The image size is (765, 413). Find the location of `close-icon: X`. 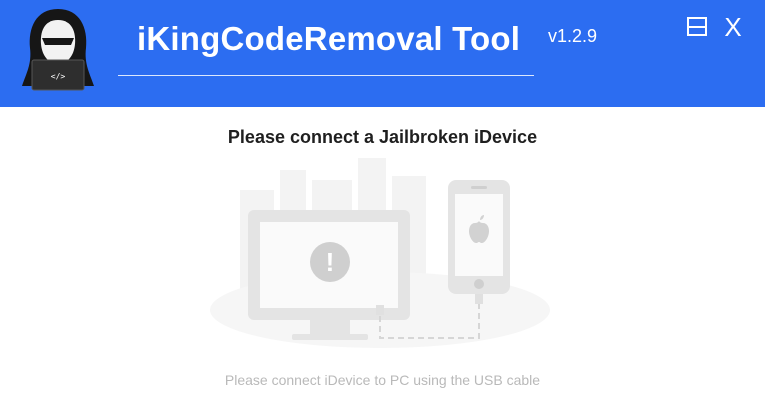

close-icon: X is located at coordinates (733, 27).